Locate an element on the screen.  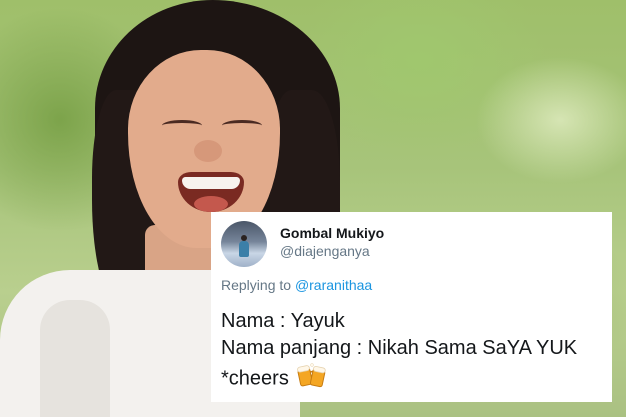
display-name: Gombal Mukiyo is located at coordinates (332, 233).